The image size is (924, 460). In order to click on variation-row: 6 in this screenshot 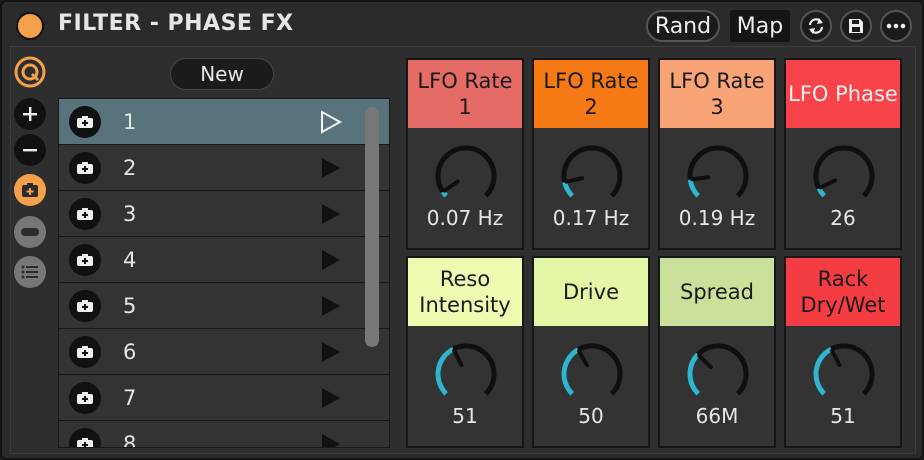, I will do `click(224, 352)`.